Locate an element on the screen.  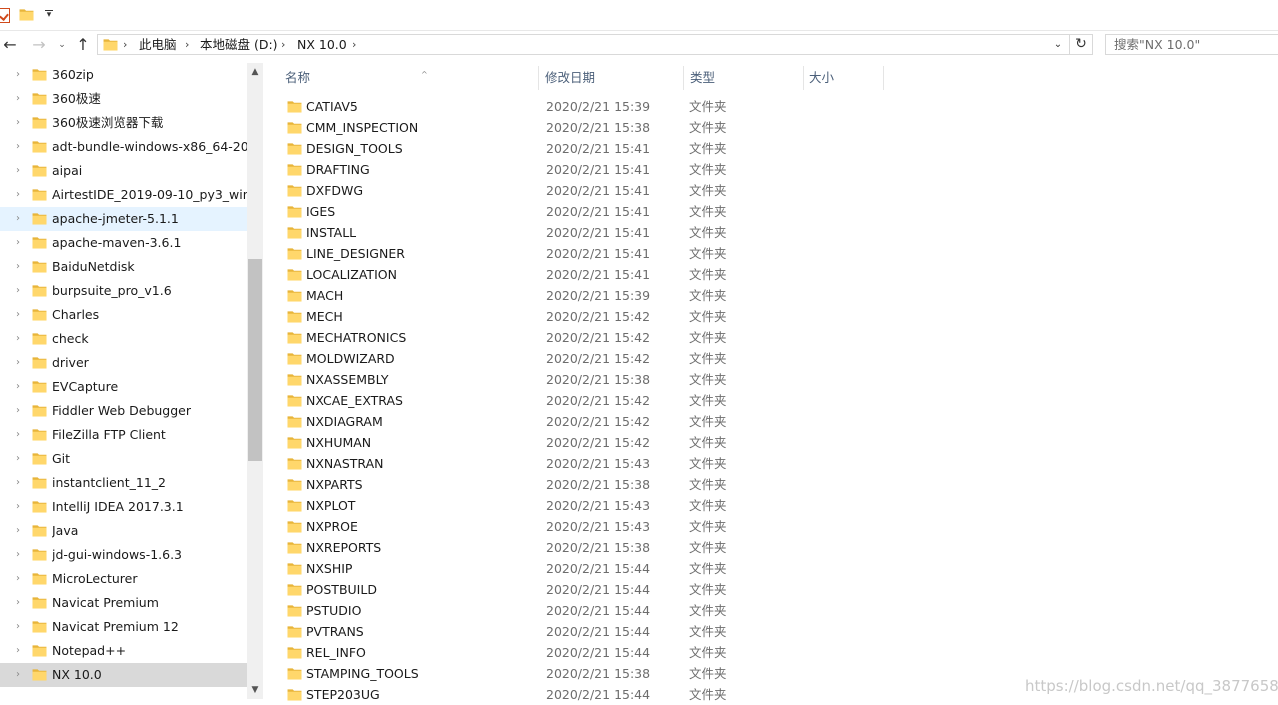
file-row: NXREPORTS 2020/2/21 15:38 文件夹 is located at coordinates (781, 547).